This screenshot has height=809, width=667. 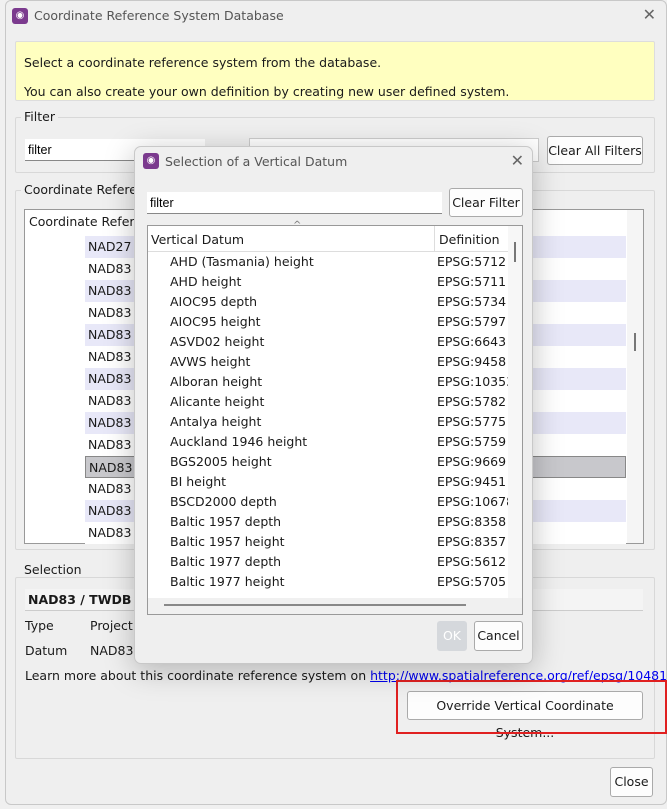 What do you see at coordinates (239, 441) in the screenshot?
I see `datum-name: Auckland 1946 height` at bounding box center [239, 441].